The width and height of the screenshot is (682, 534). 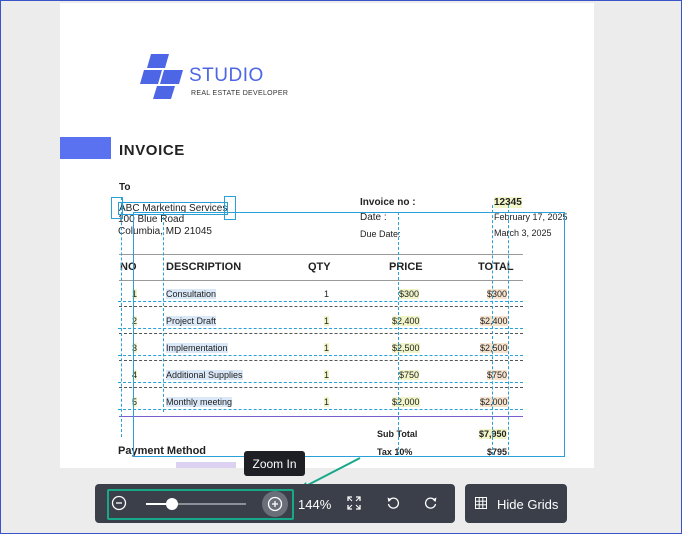 I want to click on zoom-in-button, so click(x=275, y=504).